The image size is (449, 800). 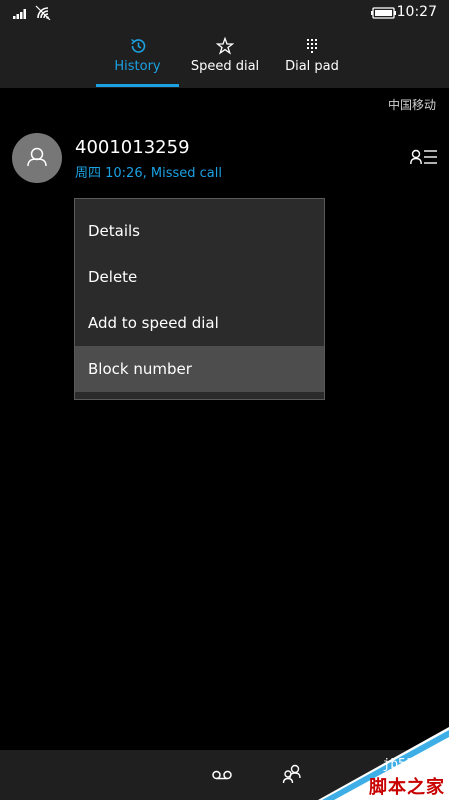 I want to click on wifi-icon, so click(x=43, y=12).